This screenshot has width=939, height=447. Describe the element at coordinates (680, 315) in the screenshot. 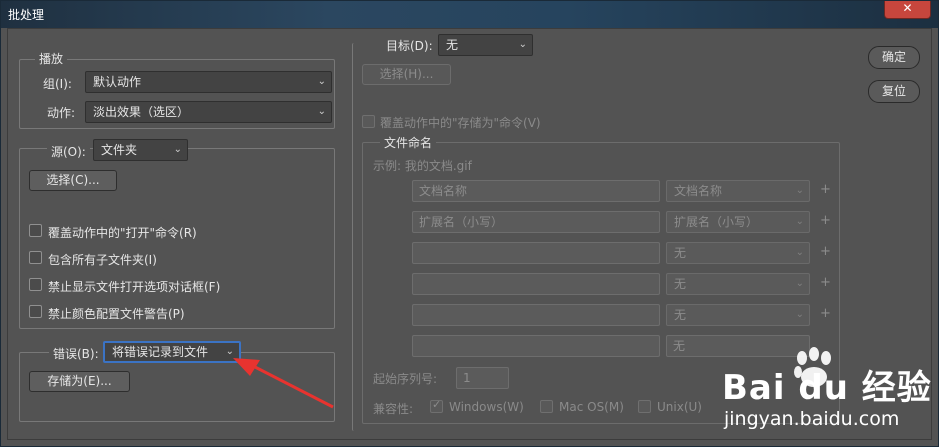

I see `naming-select-5-value: 无` at that location.